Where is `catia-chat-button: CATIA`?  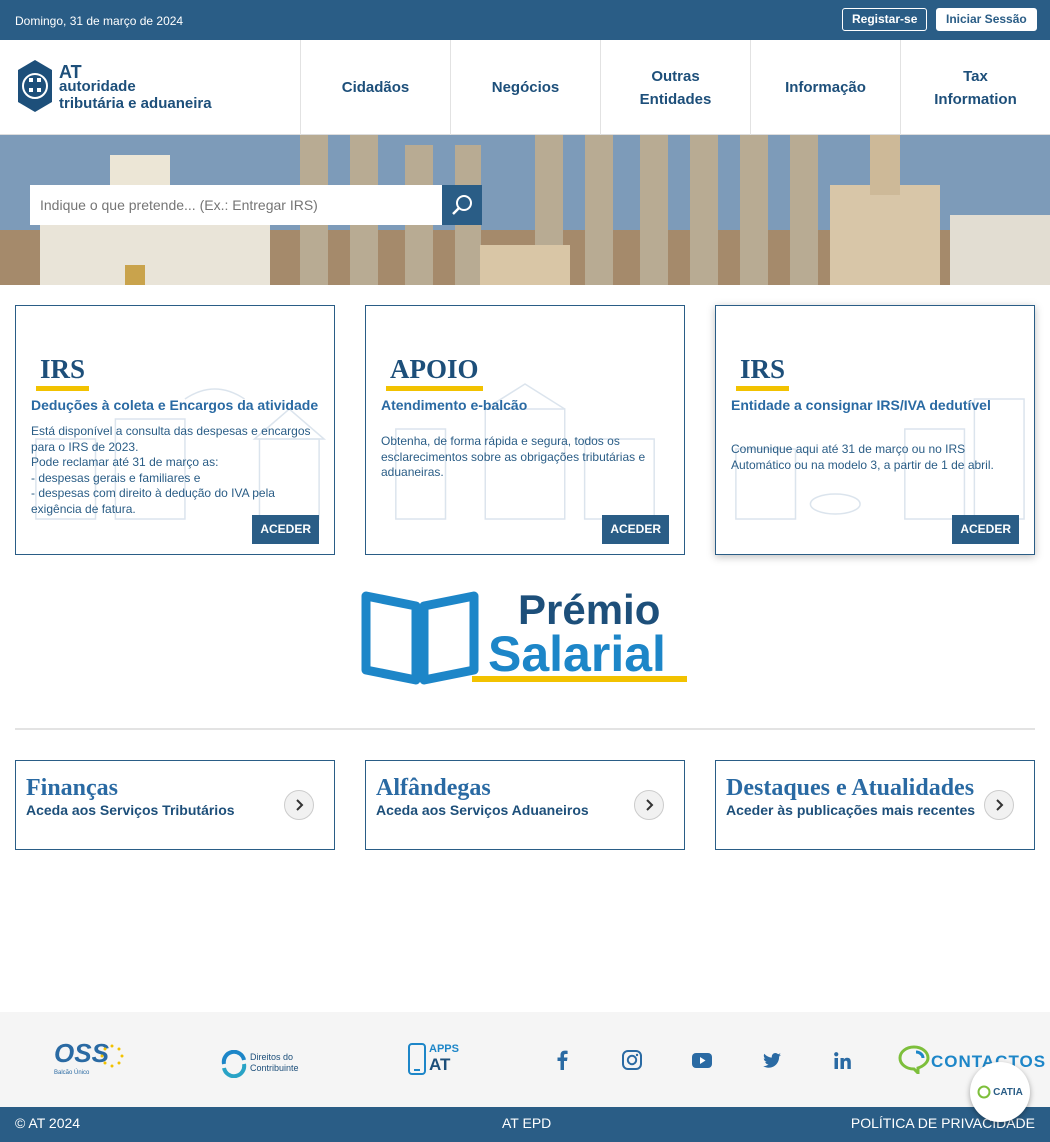 catia-chat-button: CATIA is located at coordinates (1000, 1092).